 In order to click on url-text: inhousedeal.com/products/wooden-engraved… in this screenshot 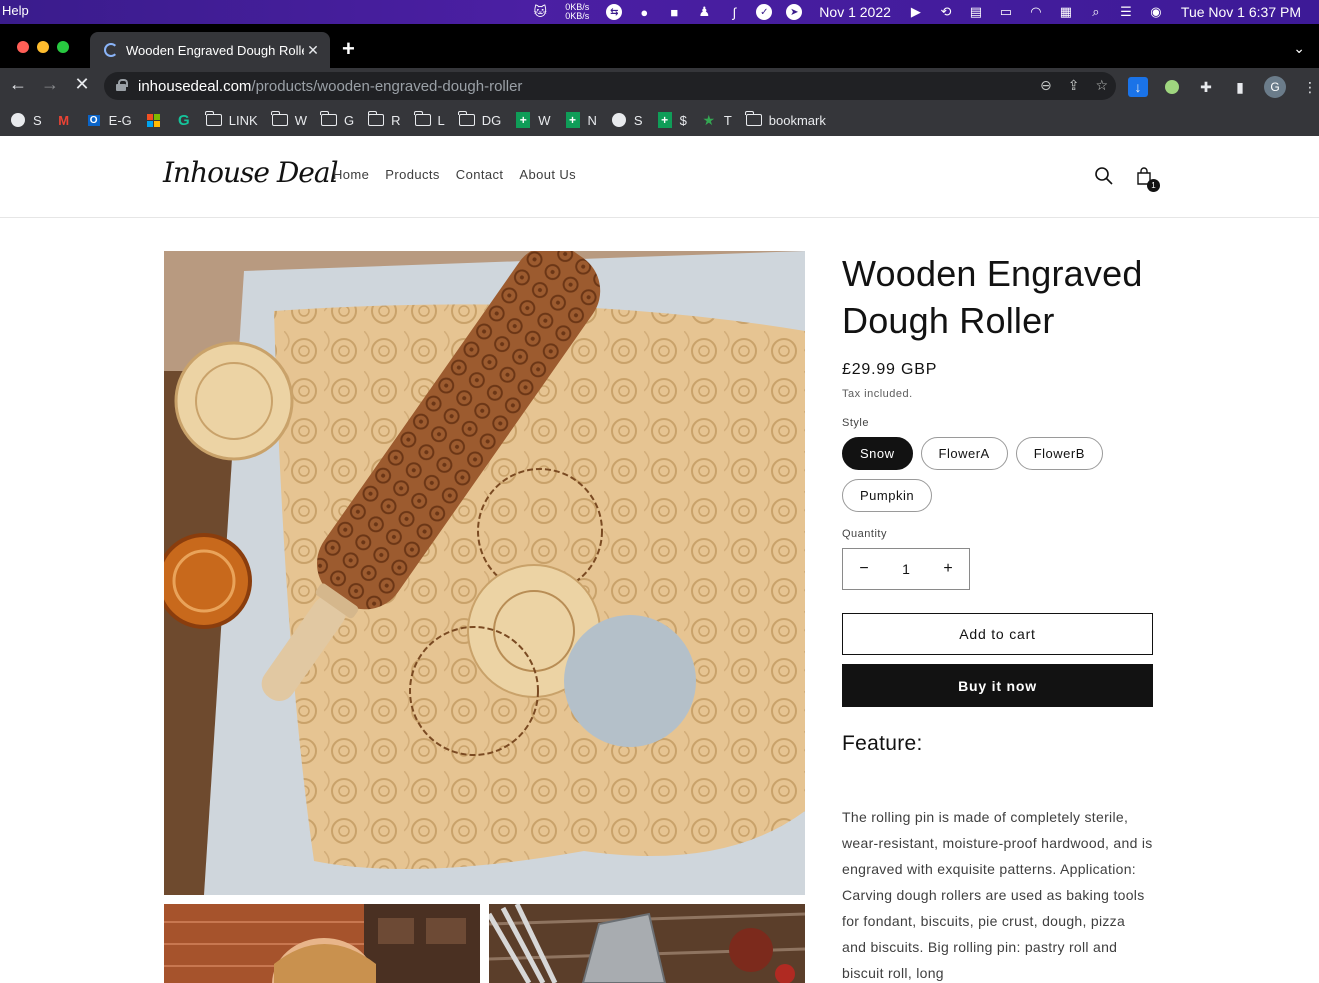, I will do `click(330, 86)`.